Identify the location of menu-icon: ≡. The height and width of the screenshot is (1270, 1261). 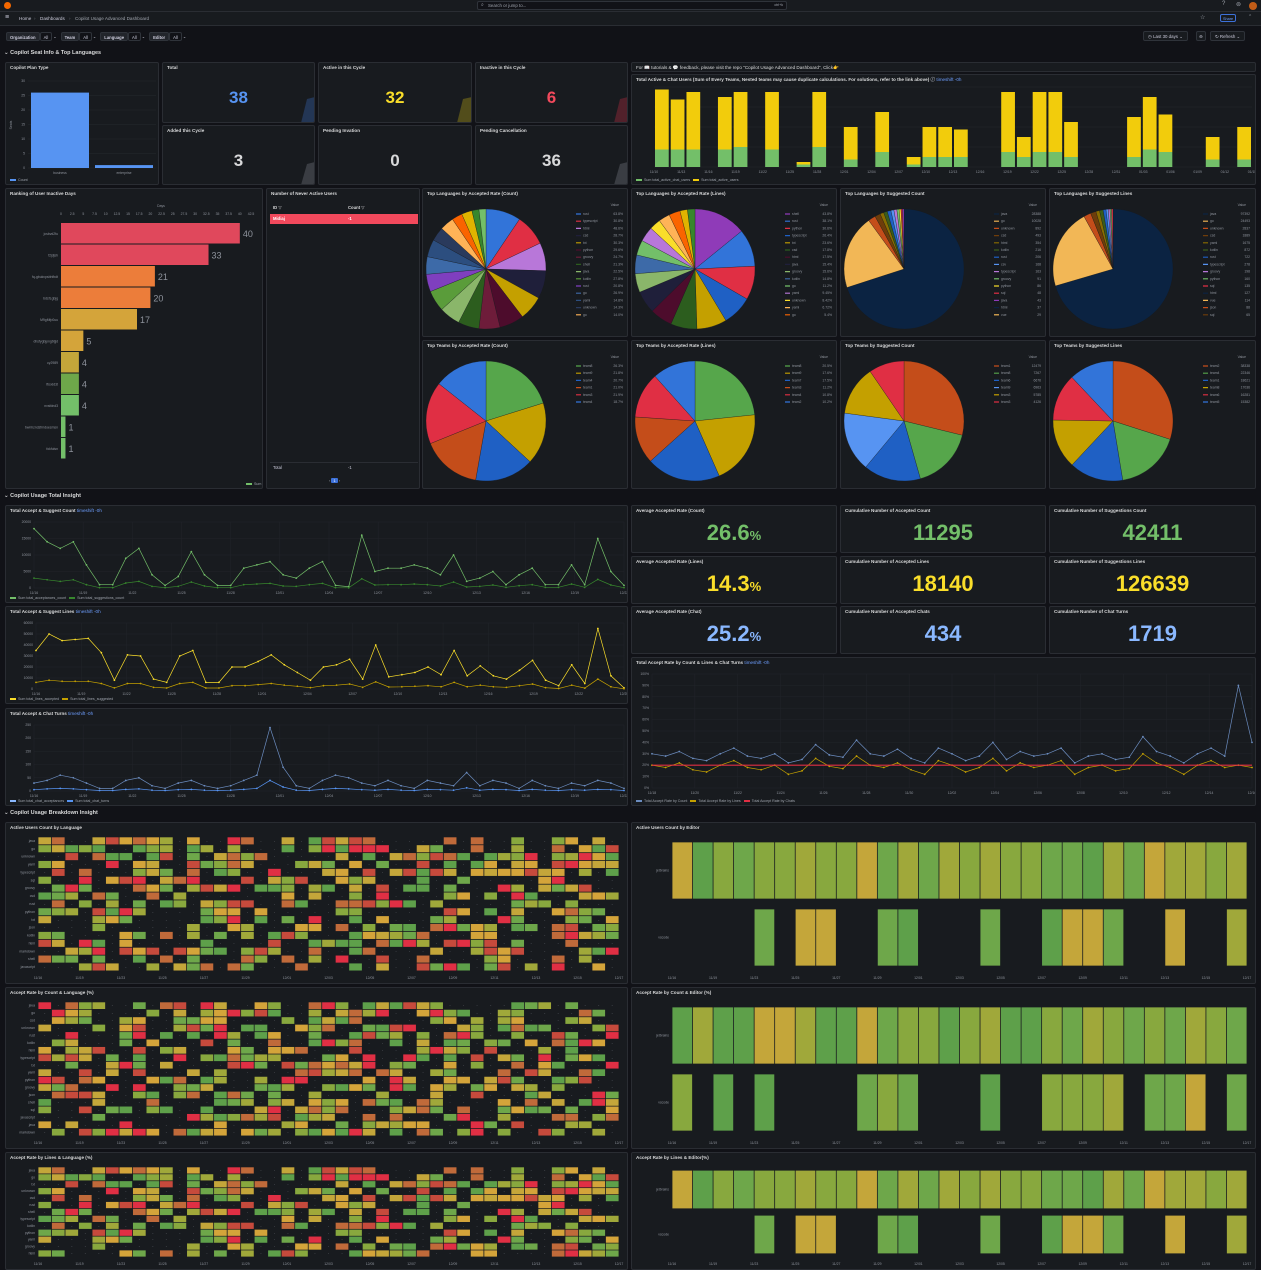
(7, 17).